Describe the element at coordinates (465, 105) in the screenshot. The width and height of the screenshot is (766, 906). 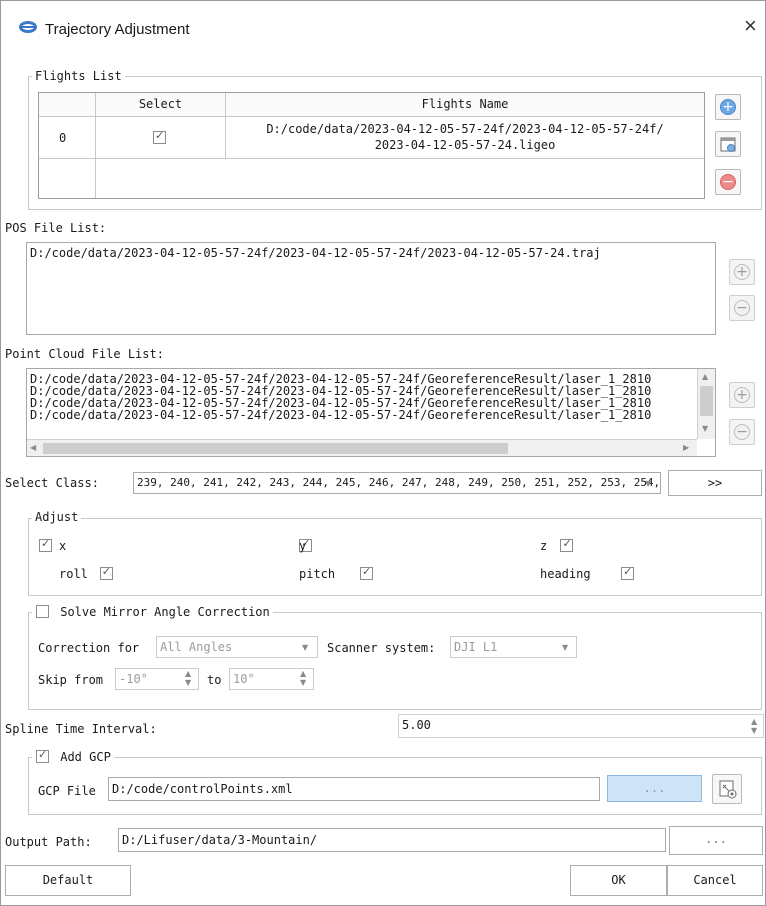
I see `table-header-flights-name: Flights Name` at that location.